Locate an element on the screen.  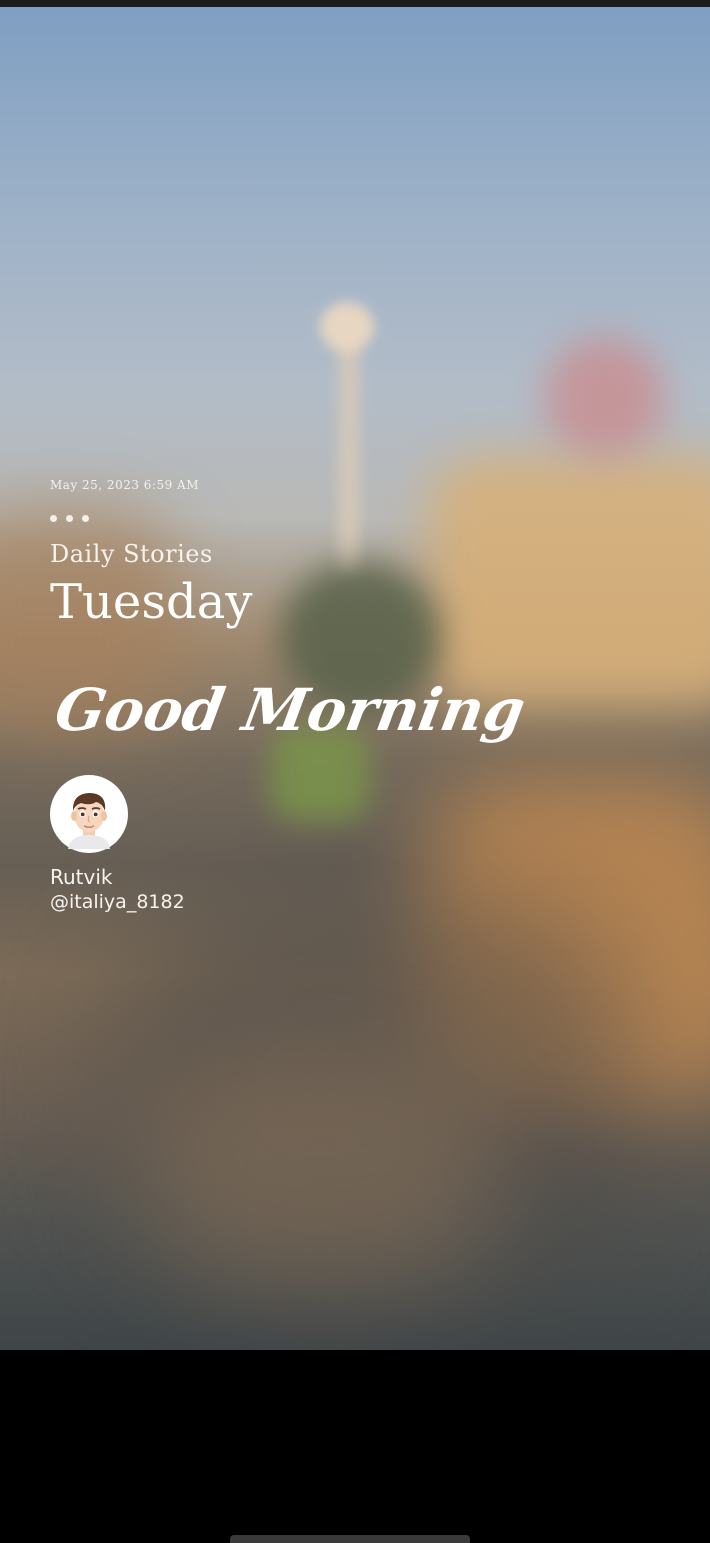
author-handle: @italiya_8182 is located at coordinates (284, 902).